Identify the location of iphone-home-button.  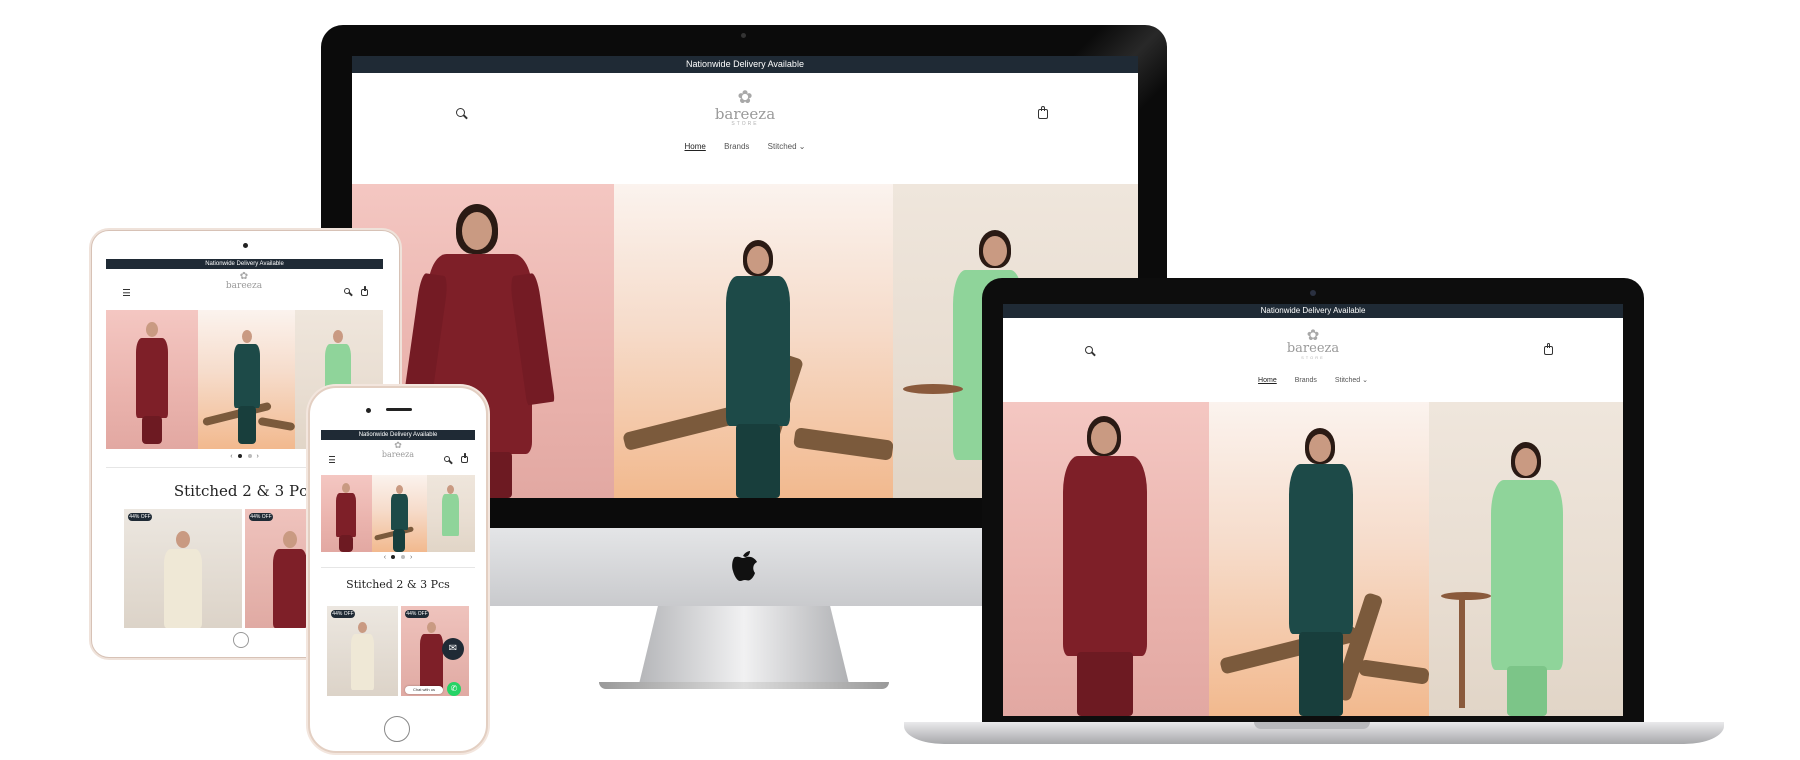
(397, 729).